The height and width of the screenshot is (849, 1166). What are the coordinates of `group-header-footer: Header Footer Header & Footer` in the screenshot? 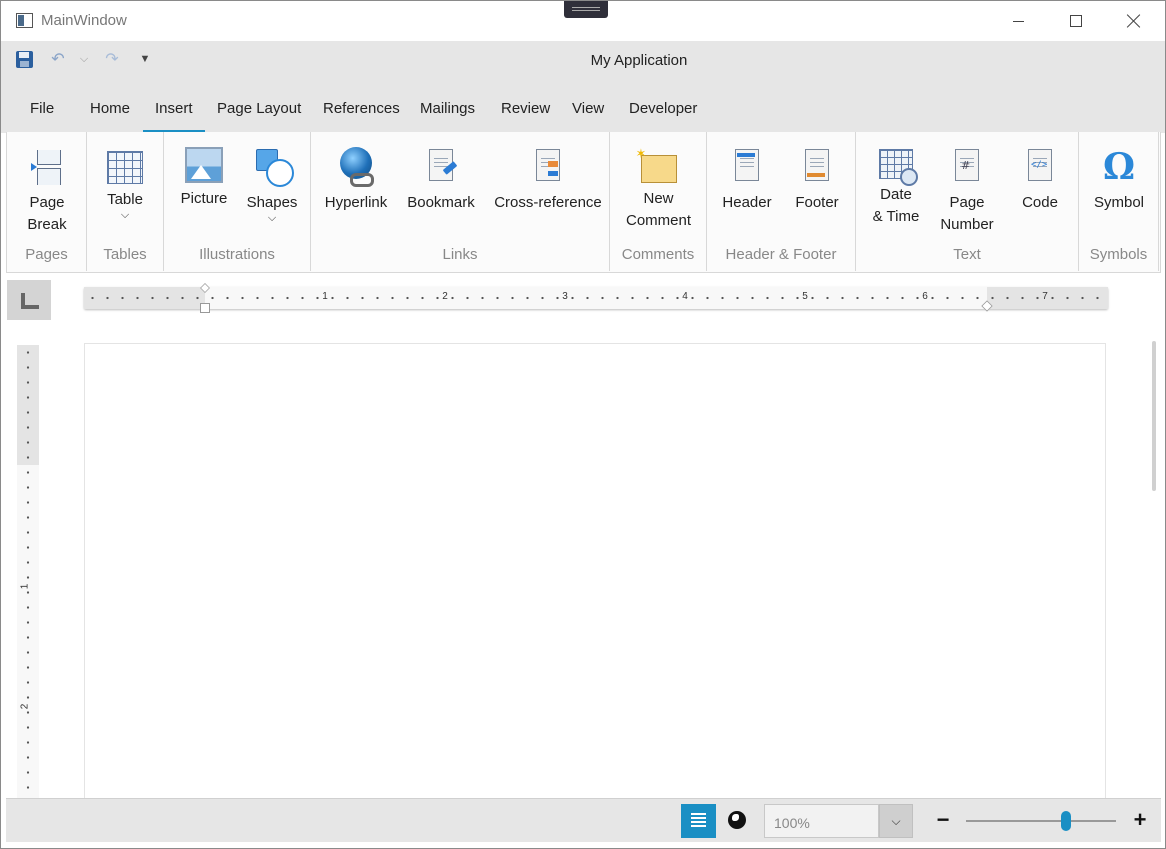 It's located at (781, 201).